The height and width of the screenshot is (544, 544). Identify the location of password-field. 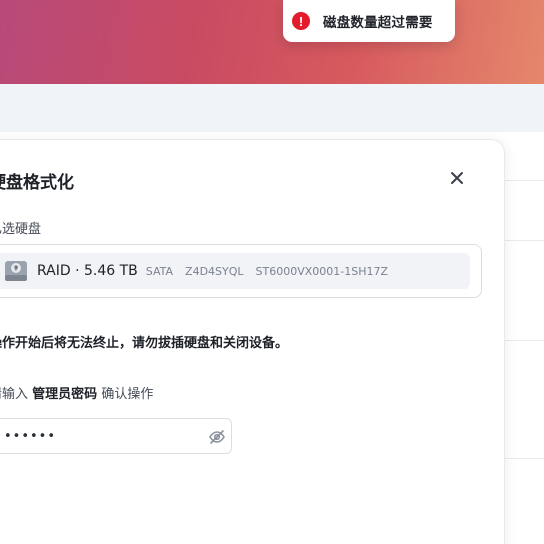
(116, 436).